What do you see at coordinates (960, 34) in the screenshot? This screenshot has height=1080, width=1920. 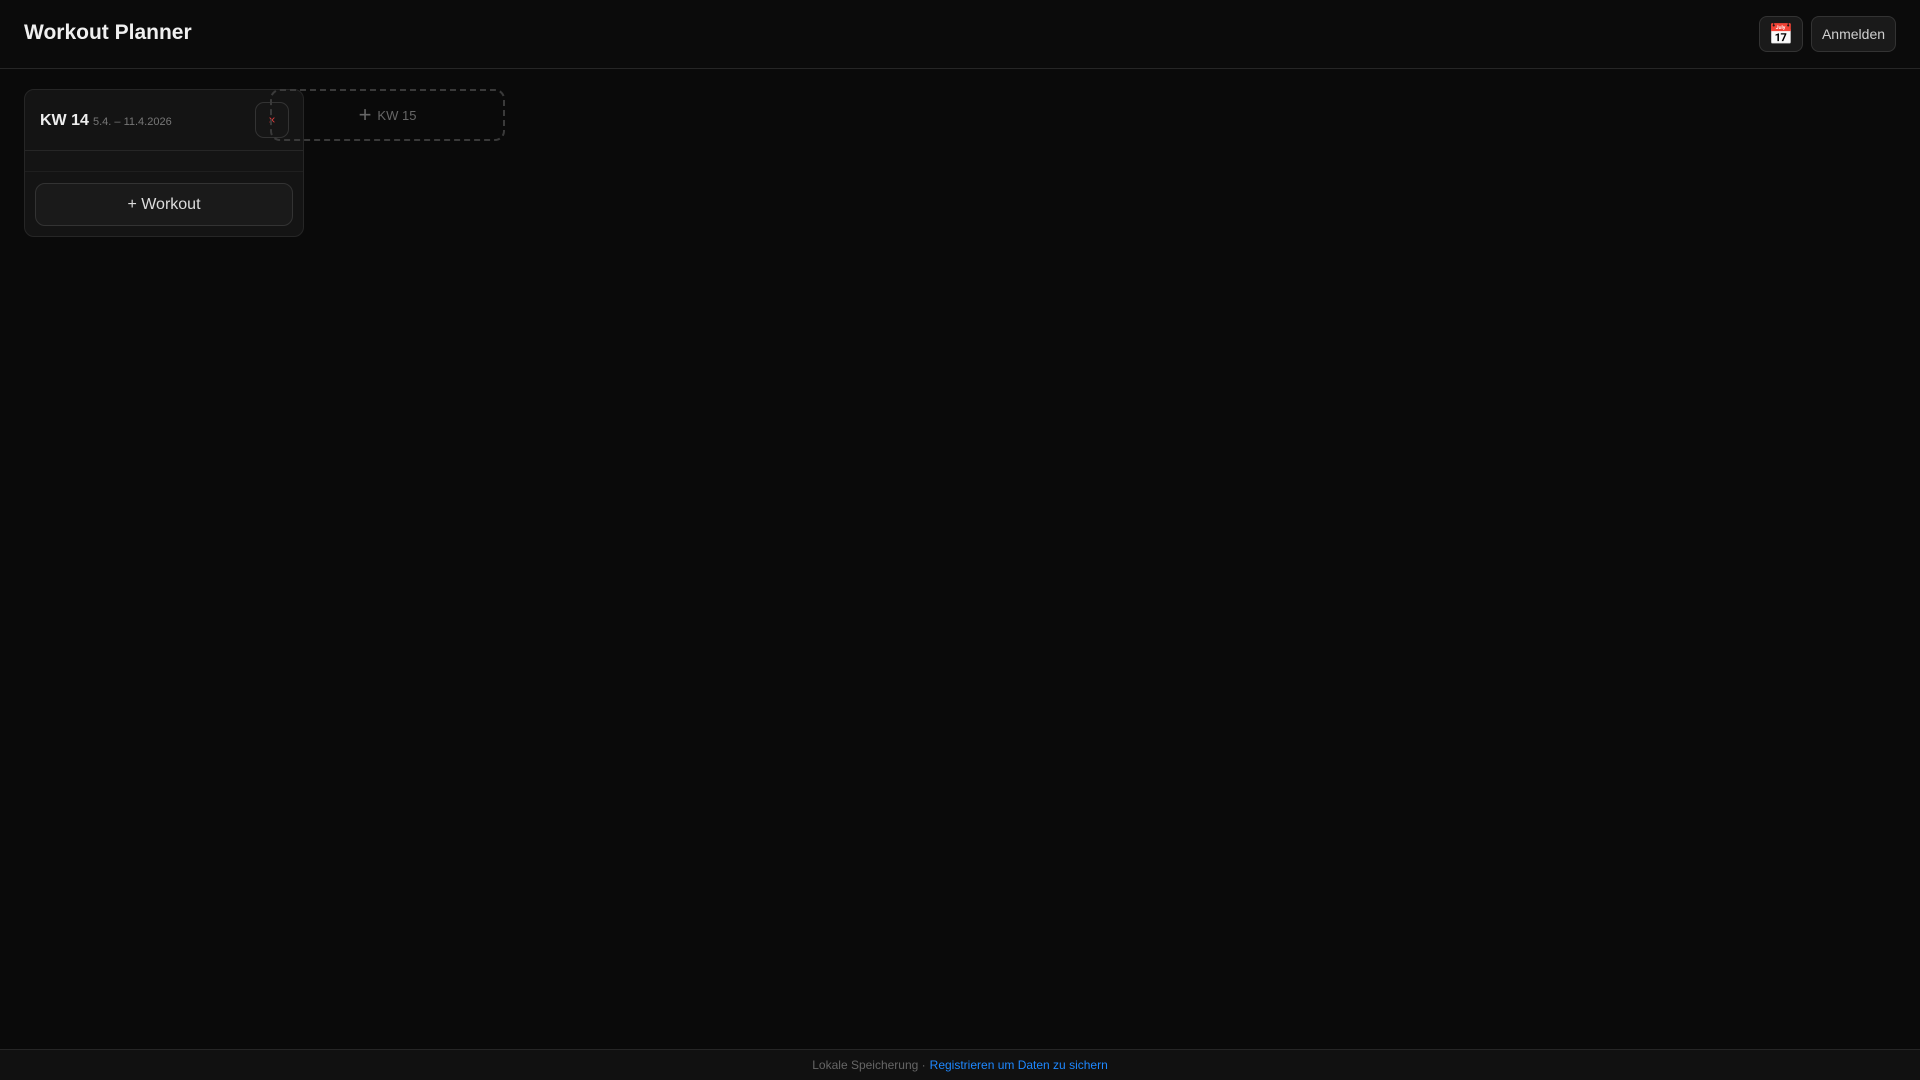 I see `app-header: Workout Planner 📅 Anmelden` at bounding box center [960, 34].